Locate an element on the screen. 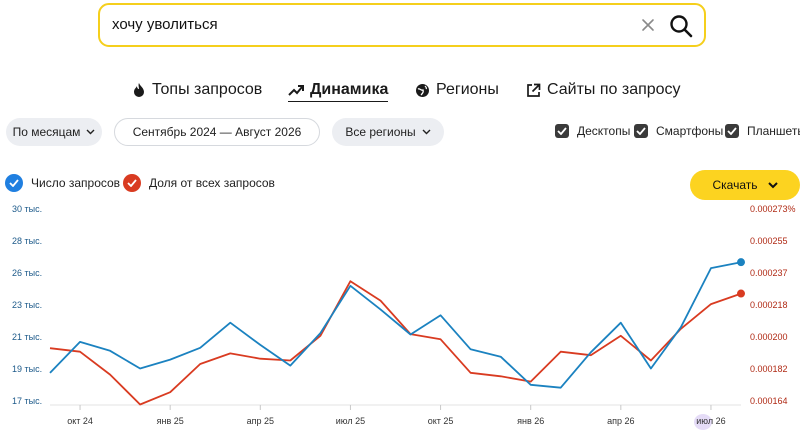 The width and height of the screenshot is (800, 446). tab-top-queries: Топы запросов is located at coordinates (197, 90).